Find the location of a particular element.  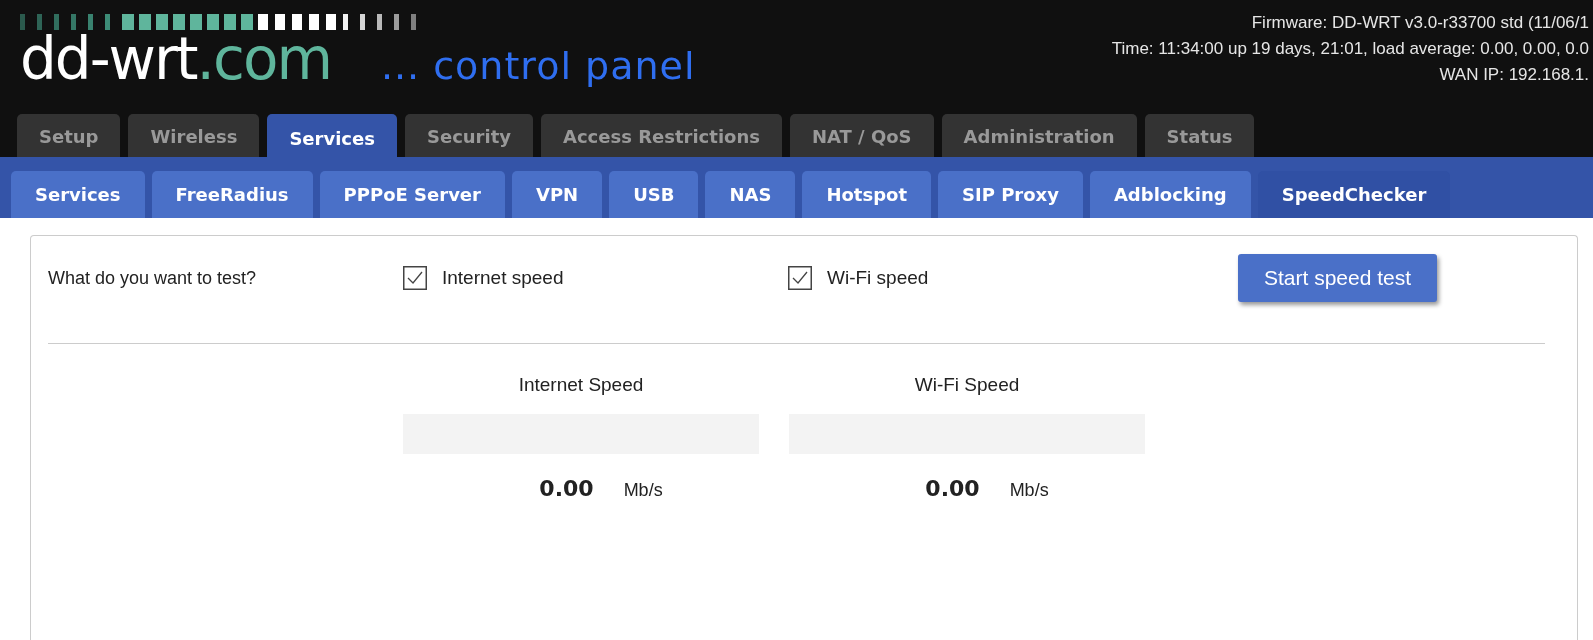

sub-tab: SIP Proxy is located at coordinates (1010, 194).